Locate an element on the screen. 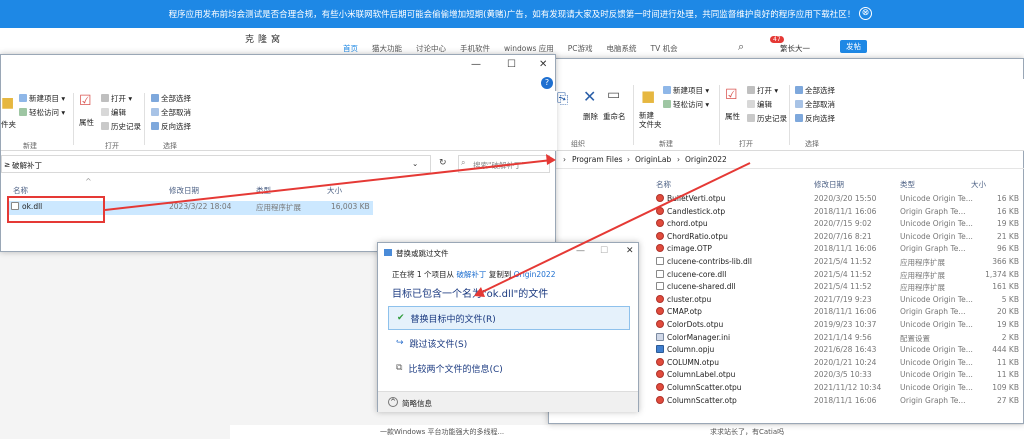 The width and height of the screenshot is (1024, 439). arrow-to-dialog is located at coordinates (614, 228).